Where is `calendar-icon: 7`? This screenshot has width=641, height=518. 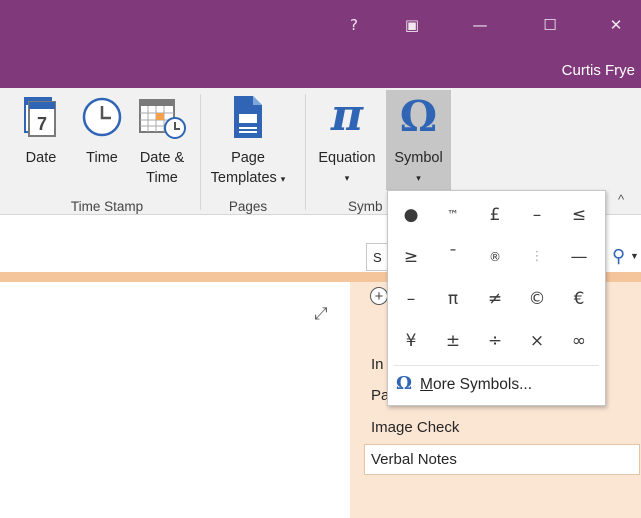 calendar-icon: 7 is located at coordinates (40, 117).